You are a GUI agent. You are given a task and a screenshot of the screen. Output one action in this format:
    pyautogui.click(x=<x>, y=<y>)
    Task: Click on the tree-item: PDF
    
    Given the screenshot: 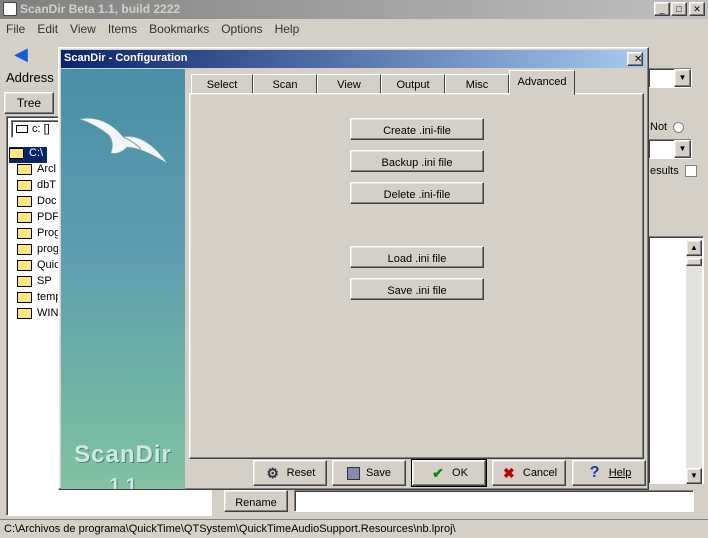 What is the action you would take?
    pyautogui.click(x=38, y=219)
    